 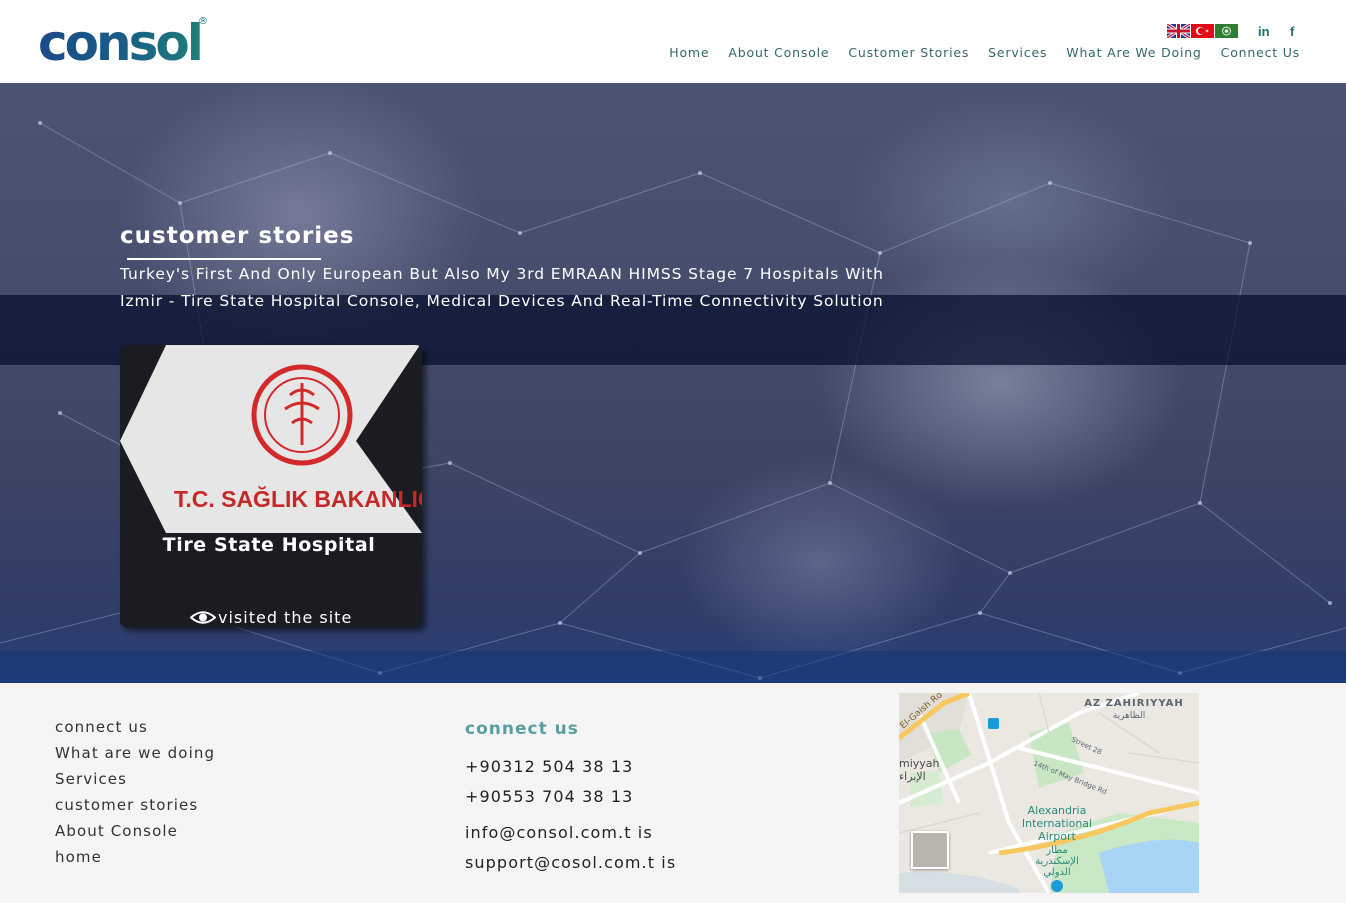 I want to click on logo-text: consol, so click(x=119, y=40).